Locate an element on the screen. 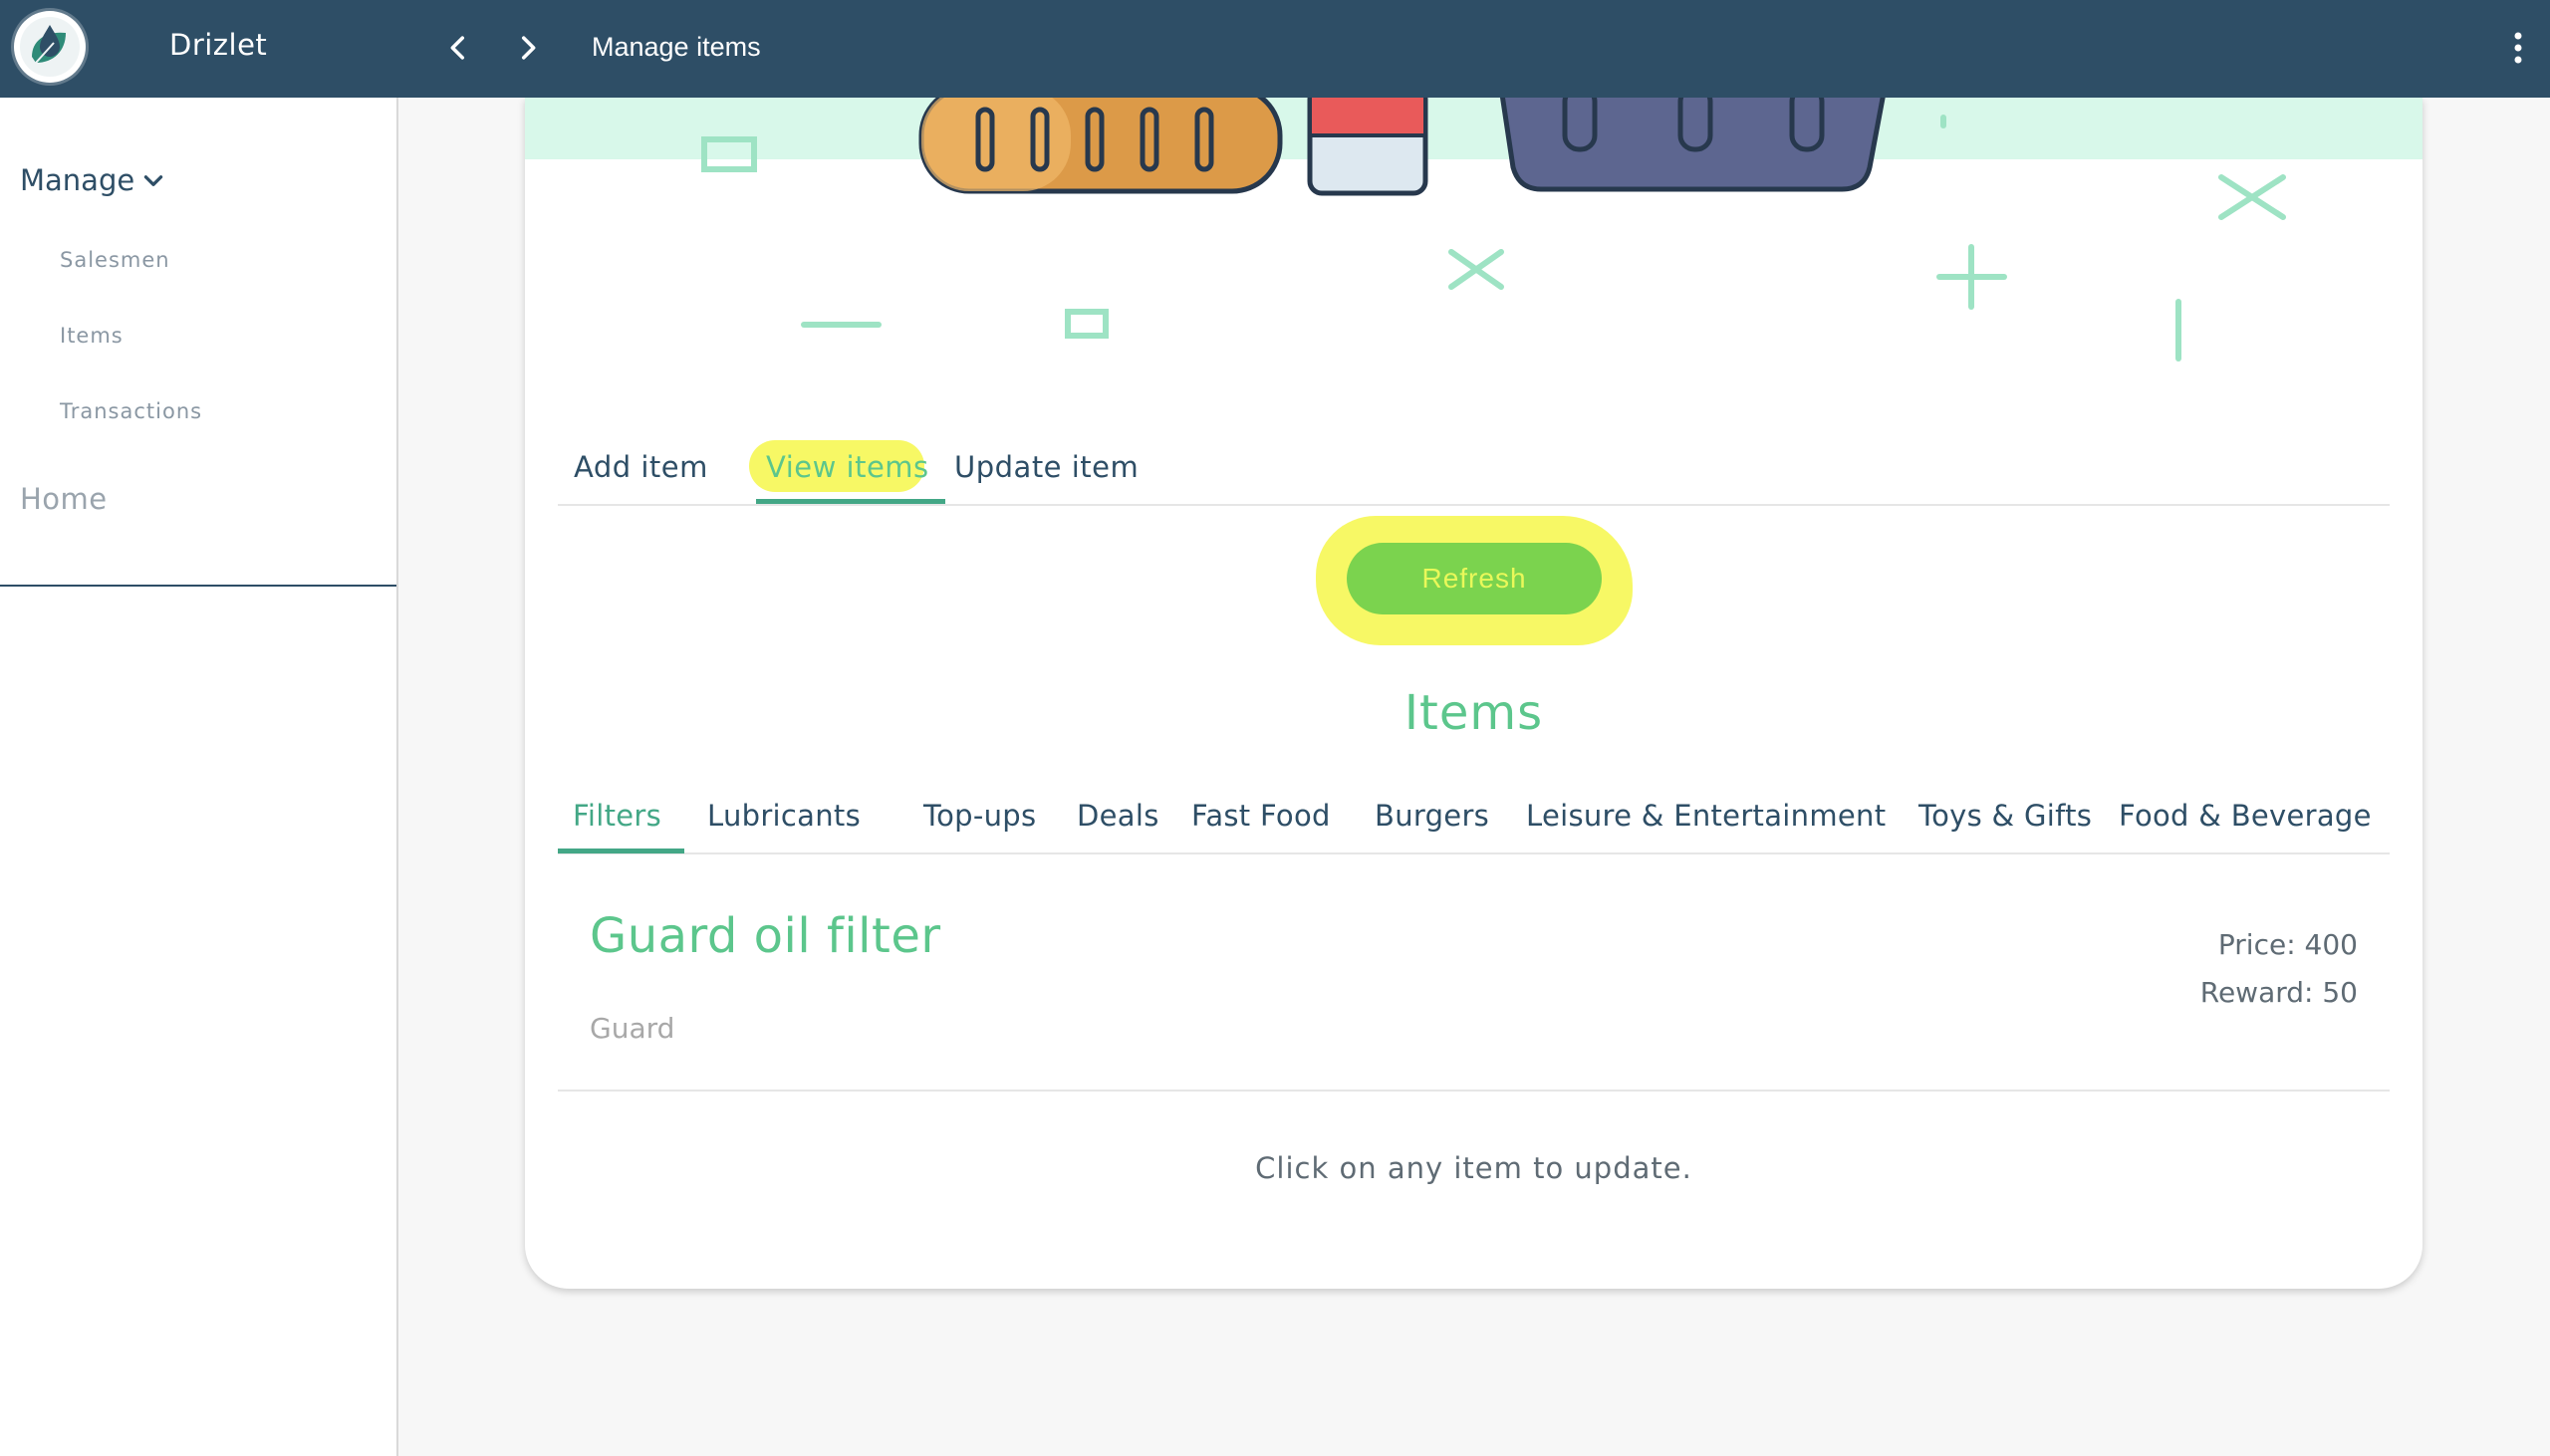 This screenshot has width=2550, height=1456. category-tab-food-beverage: Food & Beverage is located at coordinates (2245, 816).